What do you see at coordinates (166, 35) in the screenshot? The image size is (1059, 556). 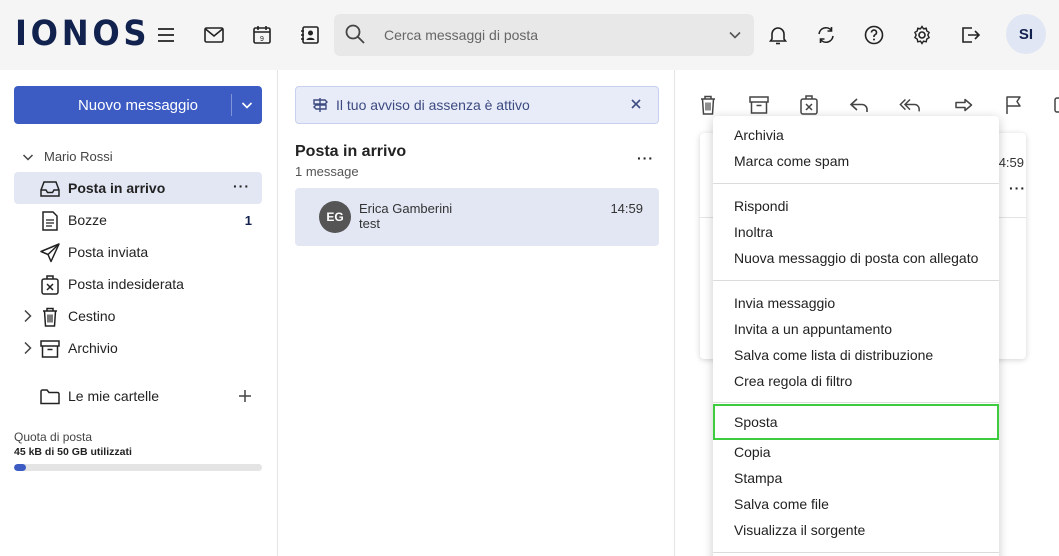 I see `hamburger-menu-icon` at bounding box center [166, 35].